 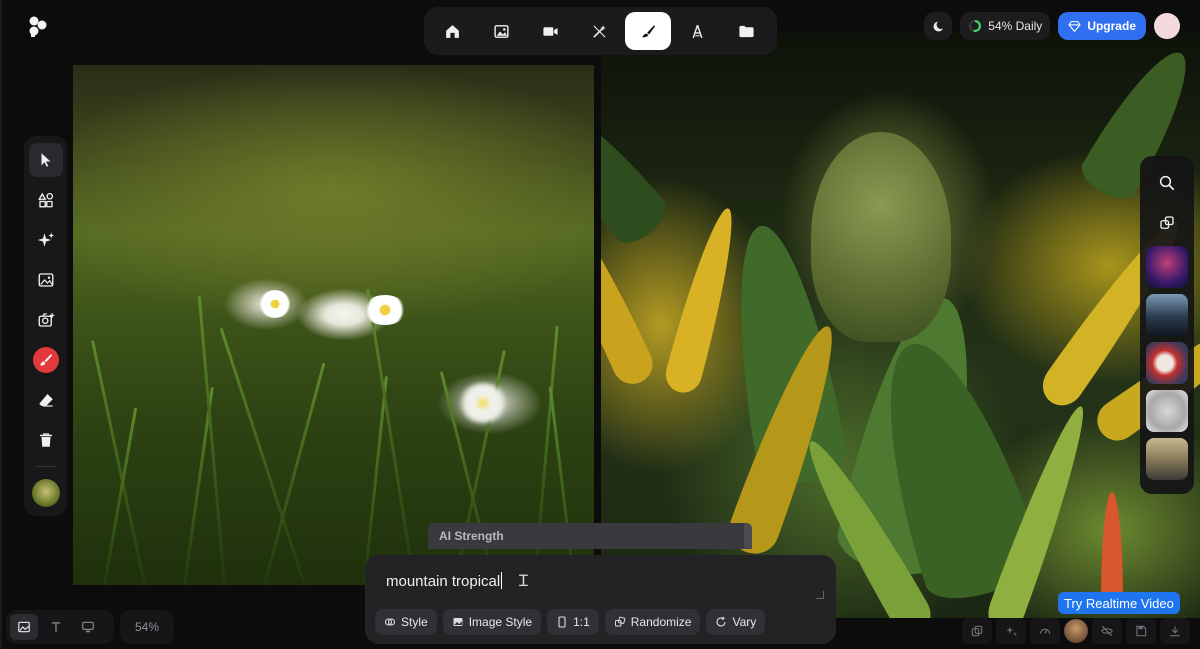 I want to click on image-style-icon, so click(x=458, y=622).